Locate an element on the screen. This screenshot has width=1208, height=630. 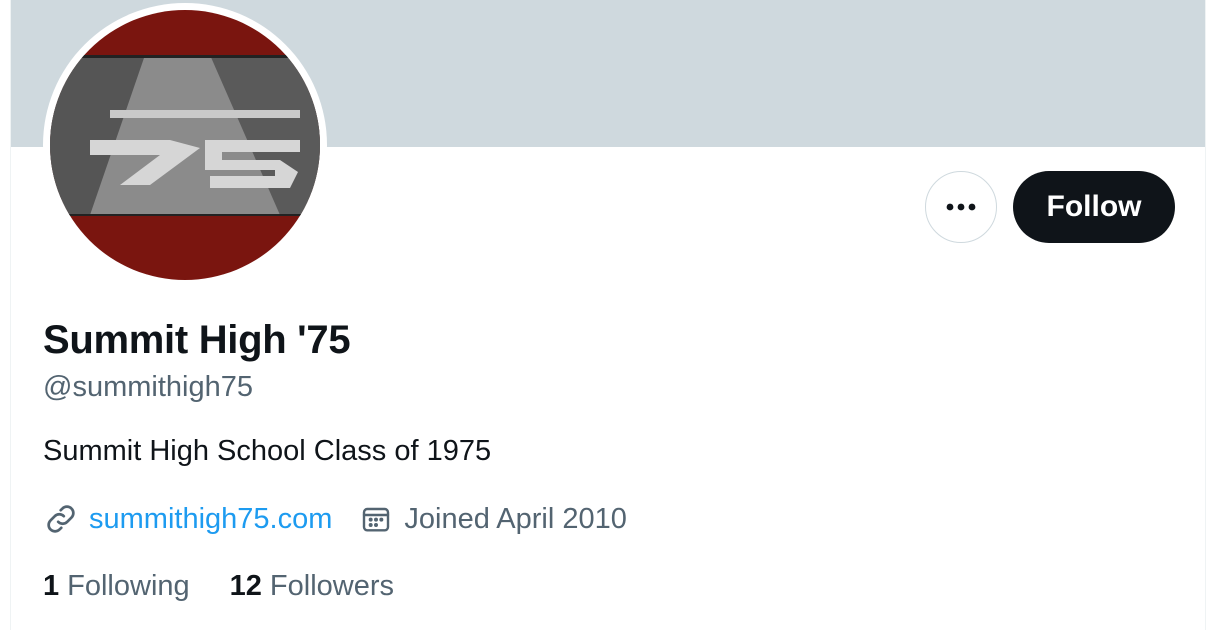
joined-date: Joined April 2010 is located at coordinates (515, 518).